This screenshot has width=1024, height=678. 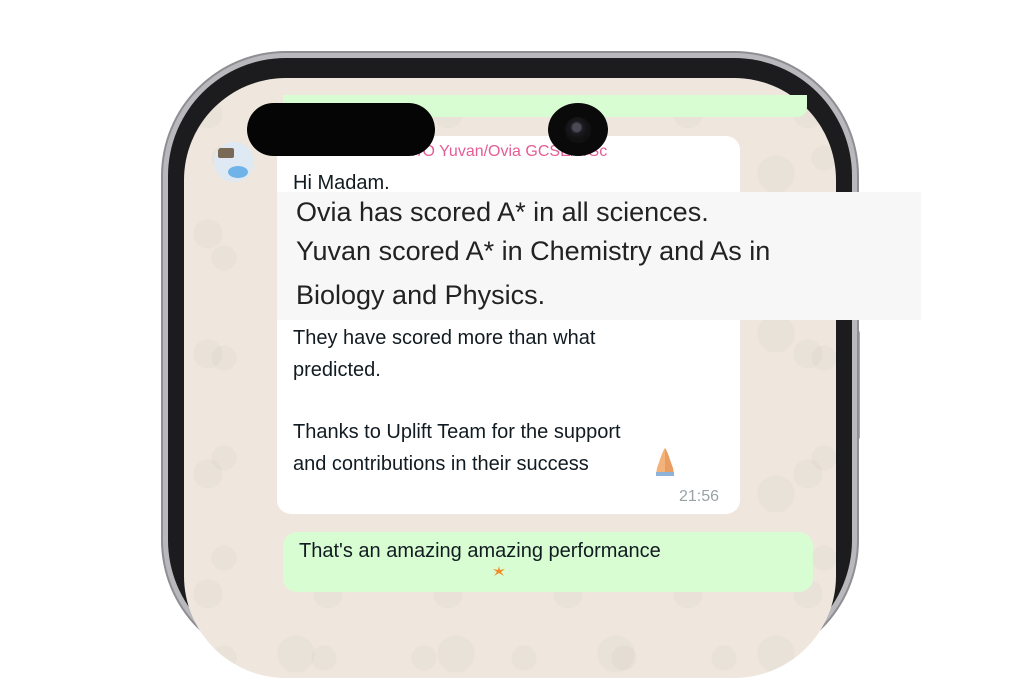 What do you see at coordinates (499, 571) in the screenshot?
I see `sparkle-icon` at bounding box center [499, 571].